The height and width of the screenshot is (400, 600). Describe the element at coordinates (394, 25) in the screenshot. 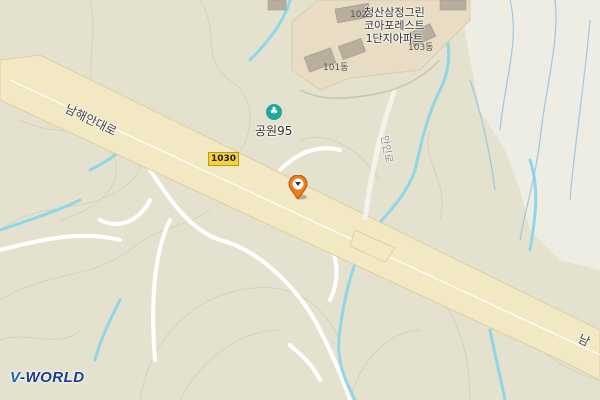

I see `complex-name-line2: 코아포레스트` at that location.